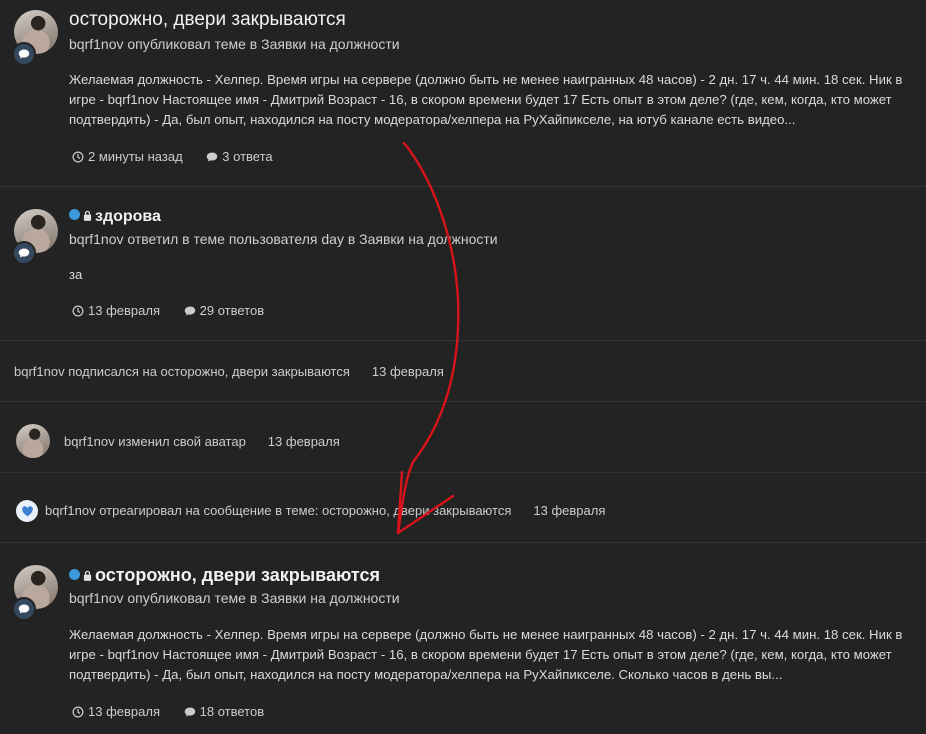  What do you see at coordinates (128, 216) in the screenshot?
I see `topic-title-text: здорова` at bounding box center [128, 216].